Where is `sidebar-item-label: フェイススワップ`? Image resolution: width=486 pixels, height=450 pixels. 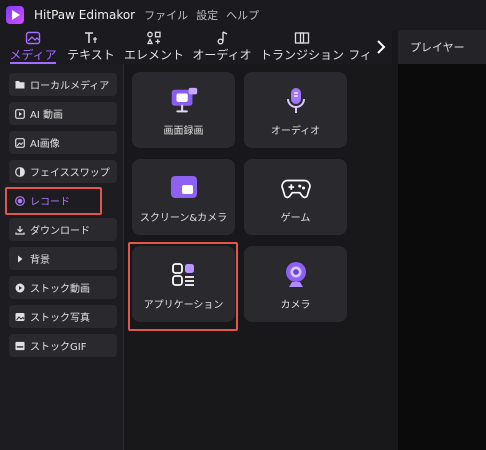
sidebar-item-label: フェイススワップ is located at coordinates (70, 173).